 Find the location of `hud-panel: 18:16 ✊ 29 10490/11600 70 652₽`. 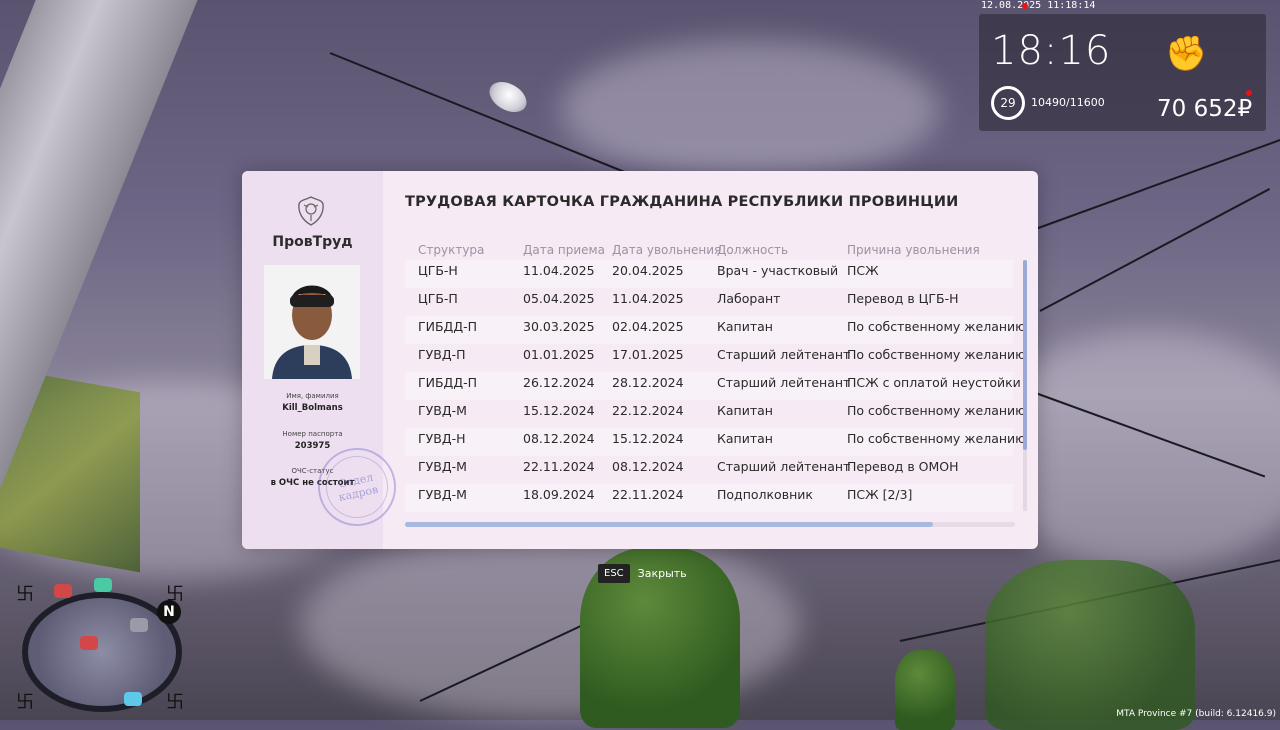

hud-panel: 18:16 ✊ 29 10490/11600 70 652₽ is located at coordinates (1122, 72).